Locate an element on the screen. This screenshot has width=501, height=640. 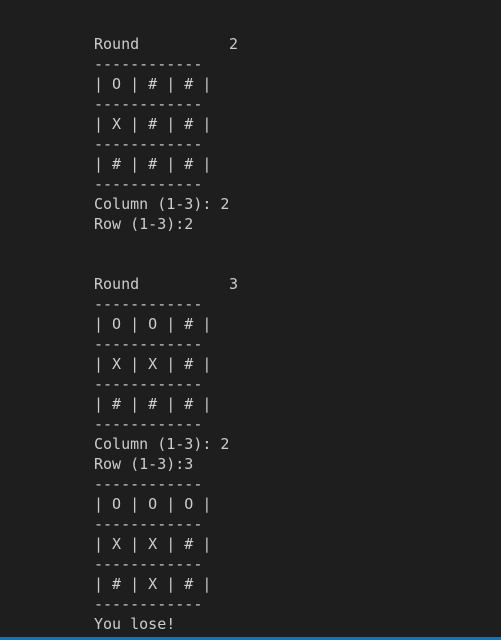
board-row: | O | # | # | is located at coordinates (153, 84).